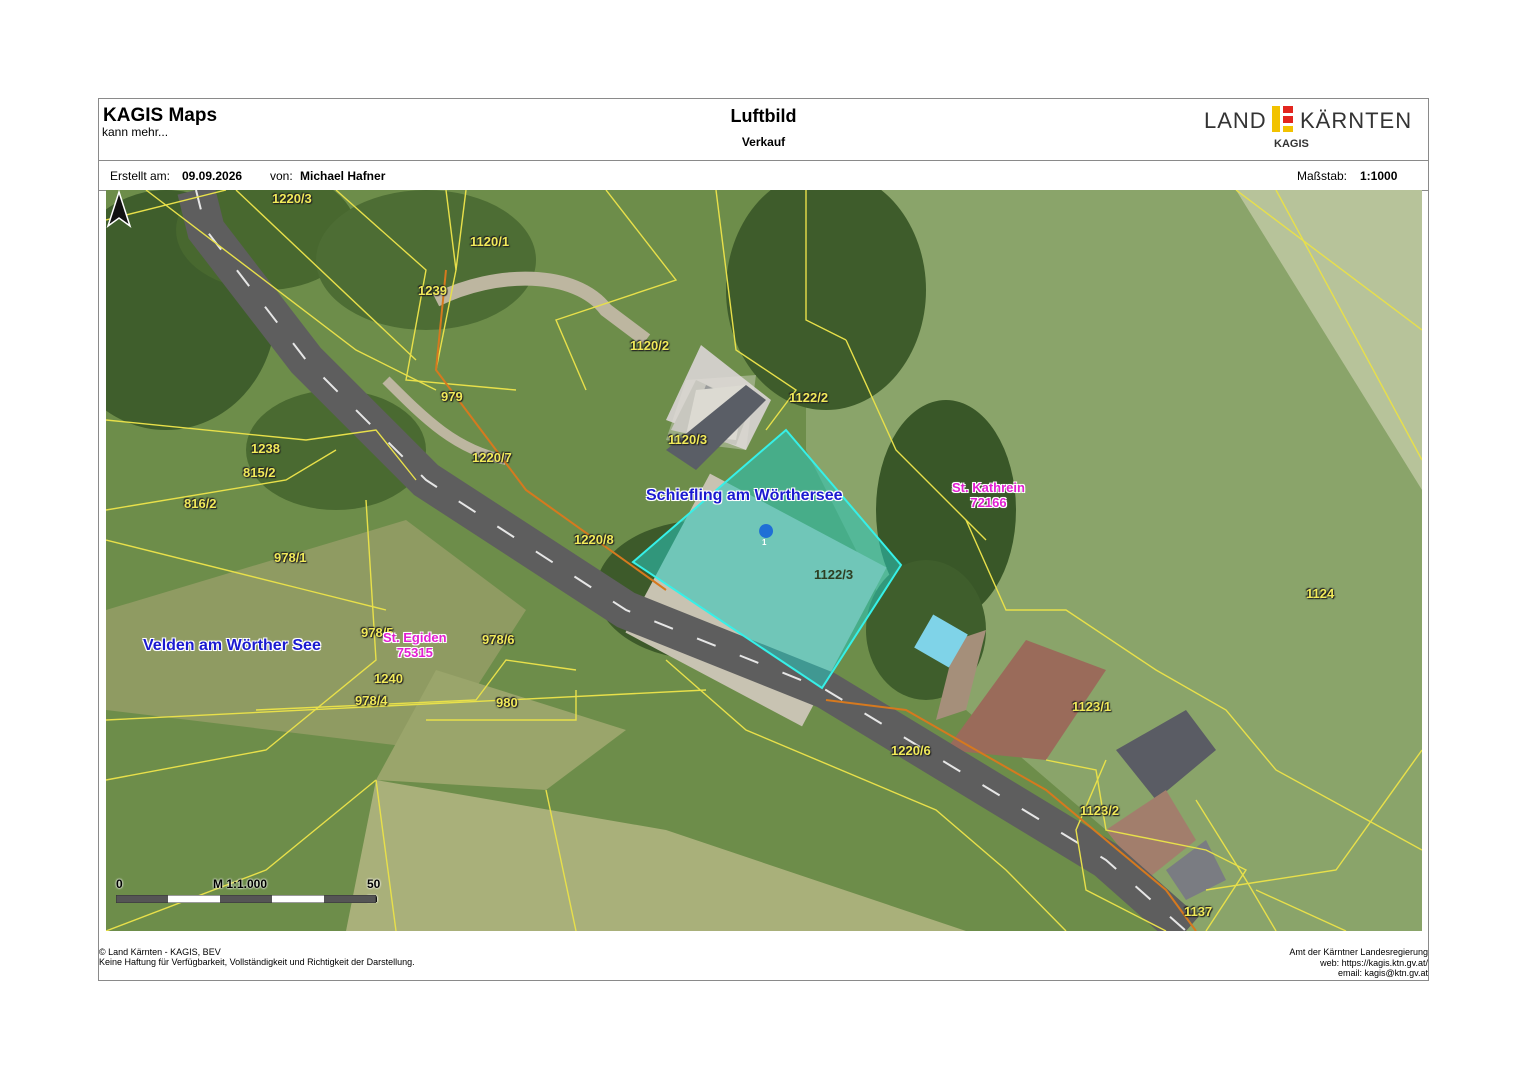 The width and height of the screenshot is (1527, 1080). Describe the element at coordinates (1282, 119) in the screenshot. I see `logo-mark-icon` at that location.